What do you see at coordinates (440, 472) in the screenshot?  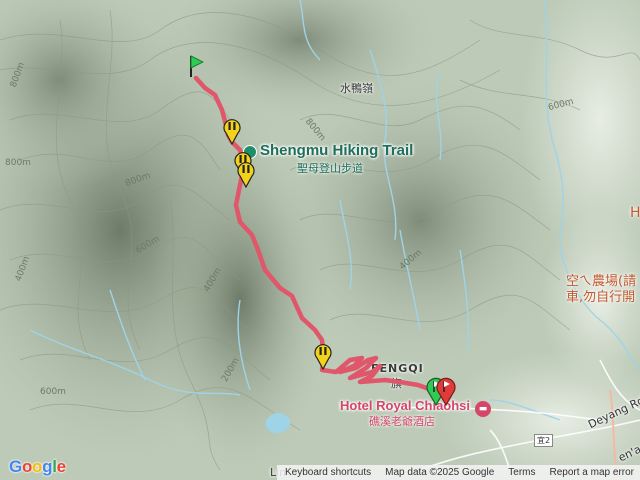 I see `map-data-text: Map data ©2025 Google` at bounding box center [440, 472].